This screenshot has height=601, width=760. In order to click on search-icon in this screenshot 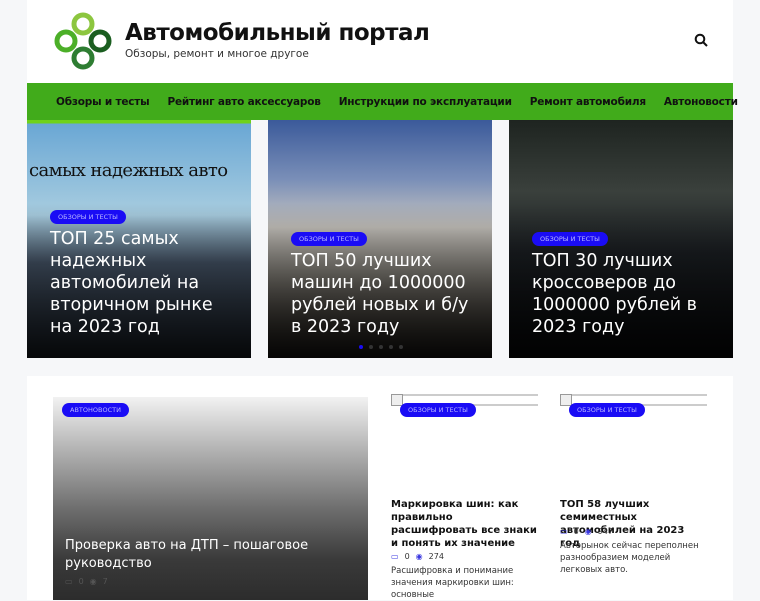, I will do `click(701, 40)`.